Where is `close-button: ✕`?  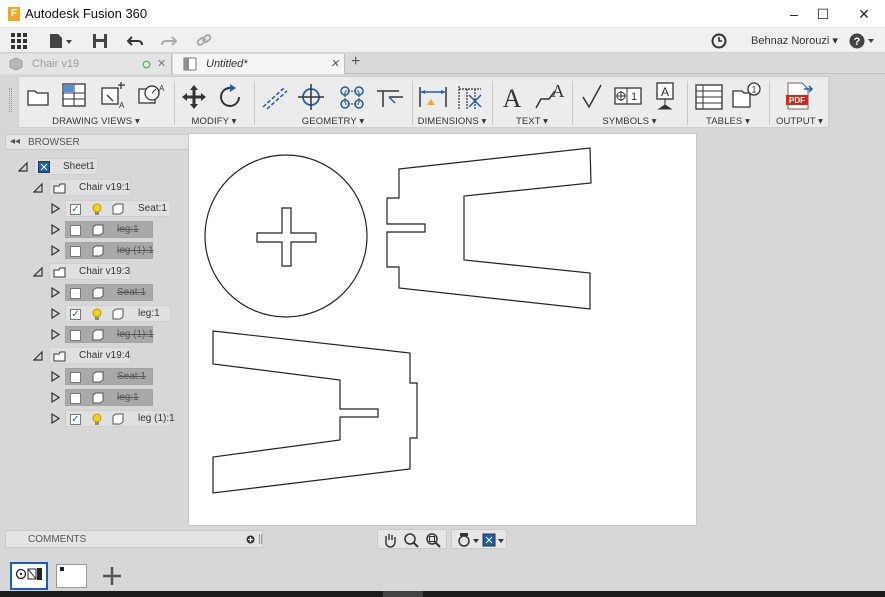 close-button: ✕ is located at coordinates (863, 14).